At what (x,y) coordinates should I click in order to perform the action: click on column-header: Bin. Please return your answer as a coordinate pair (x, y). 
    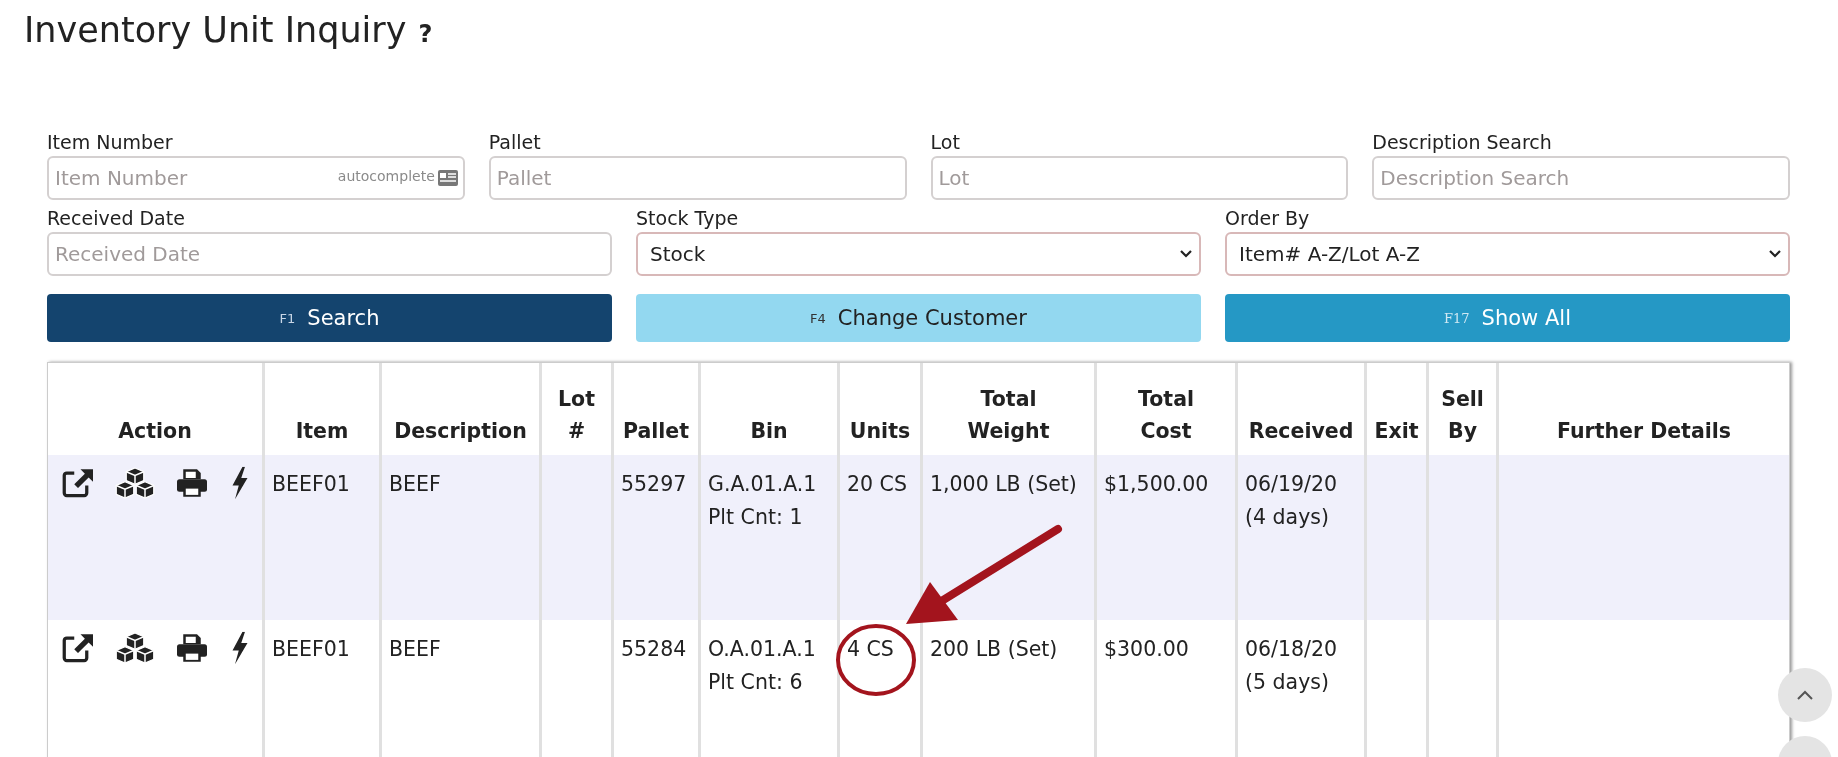
    Looking at the image, I should click on (770, 409).